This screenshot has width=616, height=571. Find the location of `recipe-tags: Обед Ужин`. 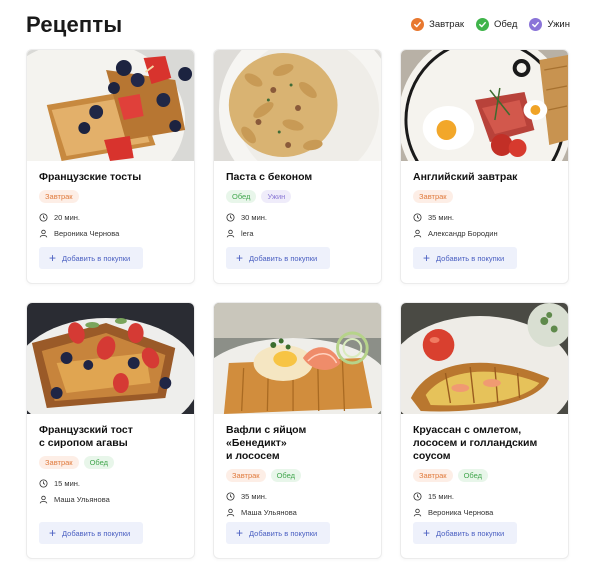

recipe-tags: Обед Ужин is located at coordinates (297, 196).